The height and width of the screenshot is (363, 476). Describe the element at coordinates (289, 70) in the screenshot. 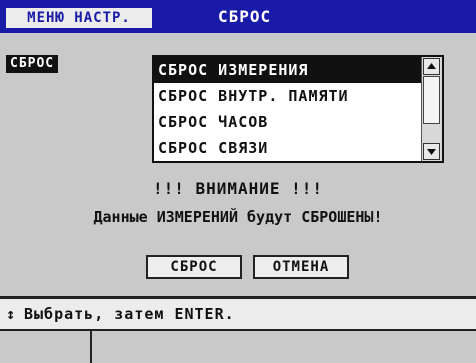

I see `list-item-reset-measurement: СБРОС ИЗМЕРЕНИЯ` at that location.